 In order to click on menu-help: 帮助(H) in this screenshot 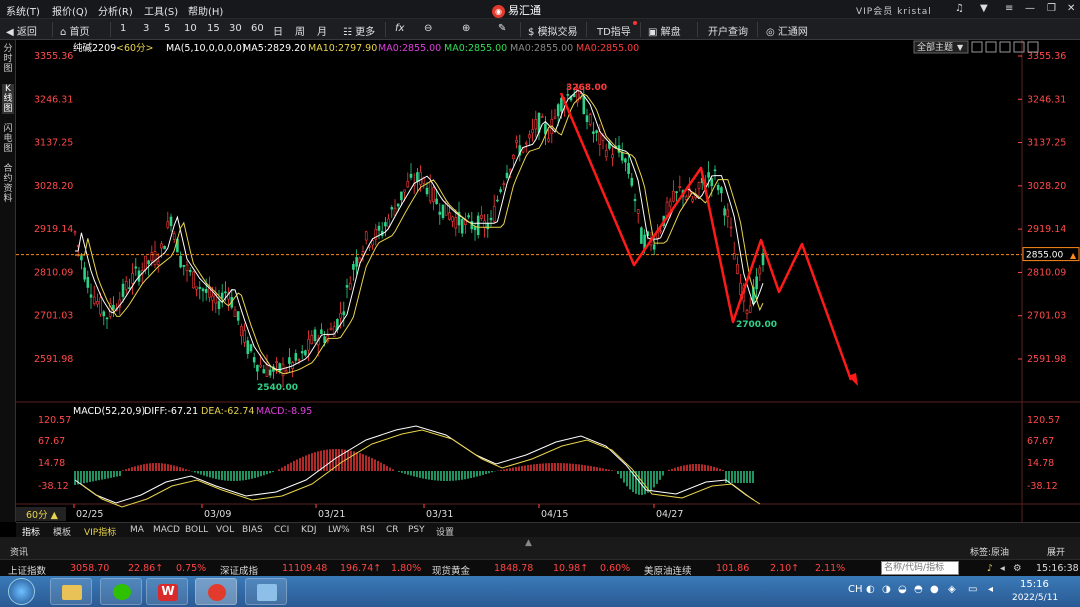, I will do `click(205, 10)`.